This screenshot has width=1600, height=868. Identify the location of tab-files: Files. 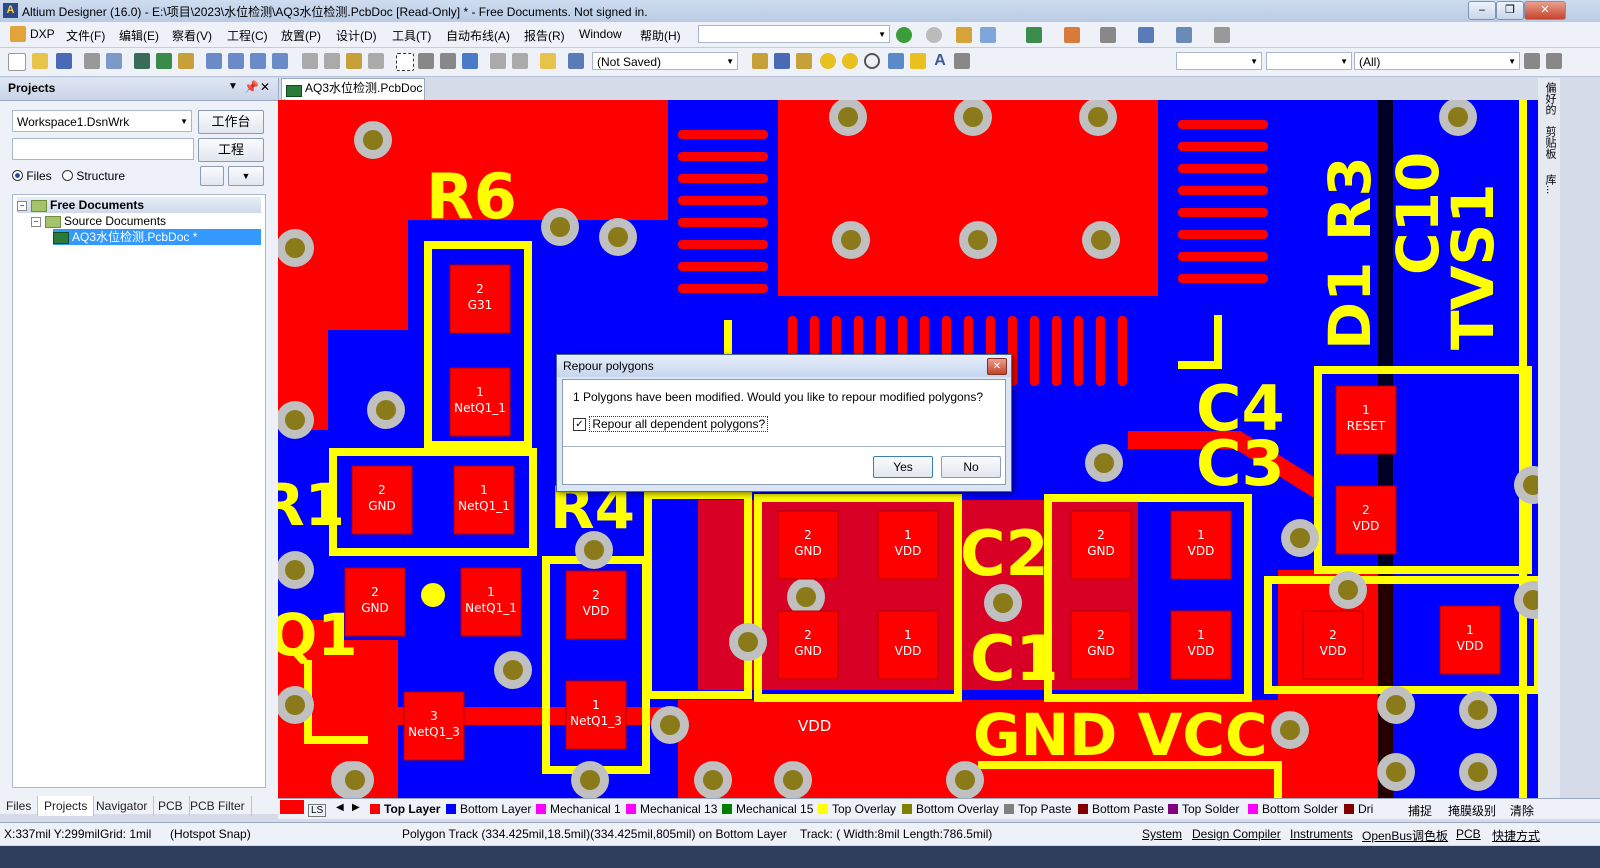
(19, 806).